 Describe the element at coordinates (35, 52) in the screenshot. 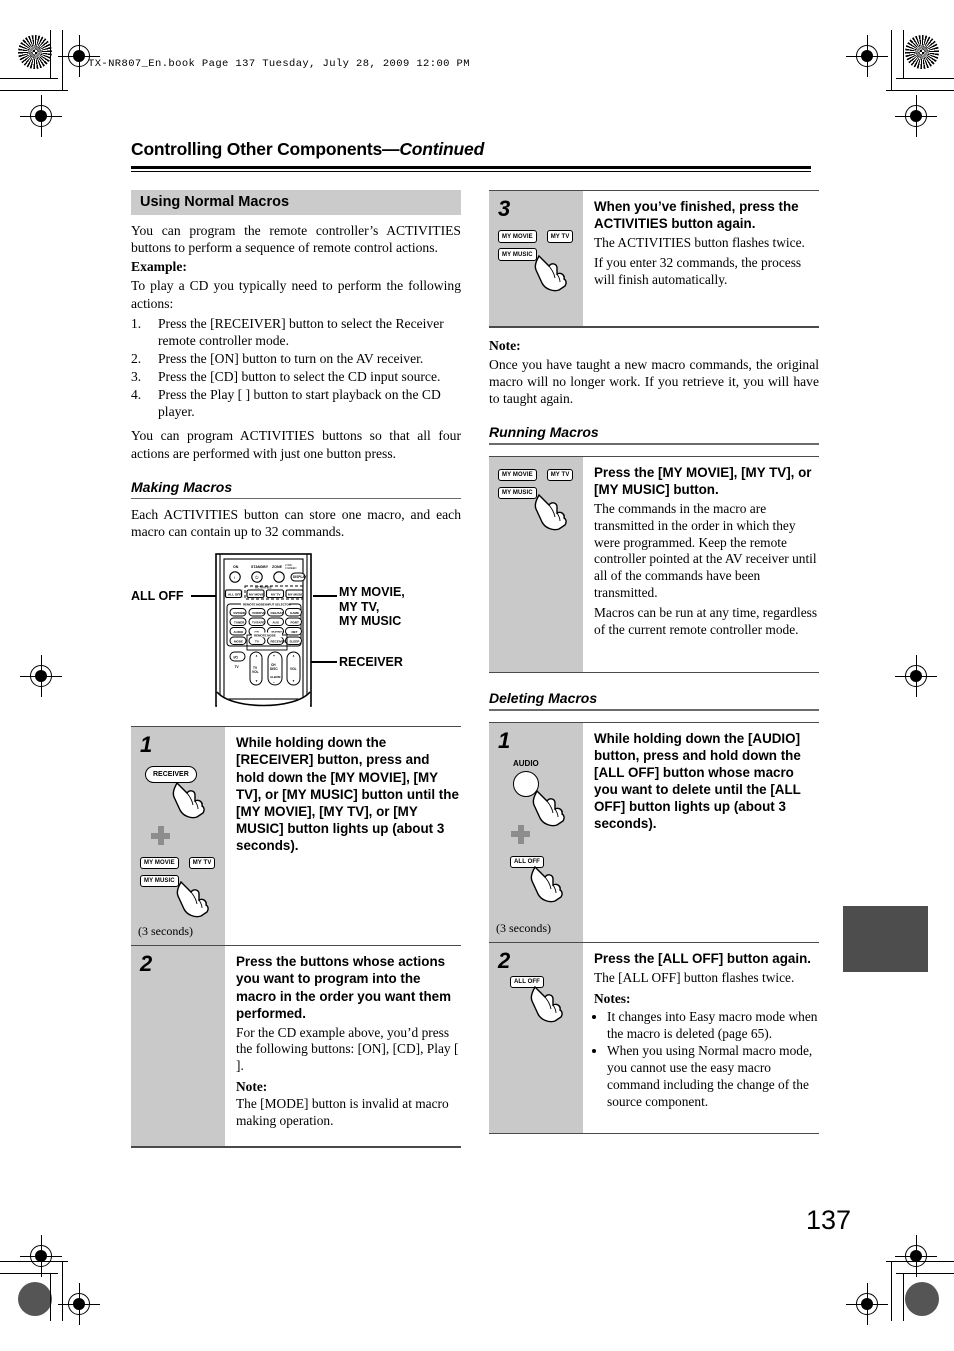

I see `print-target-star-top-left` at that location.